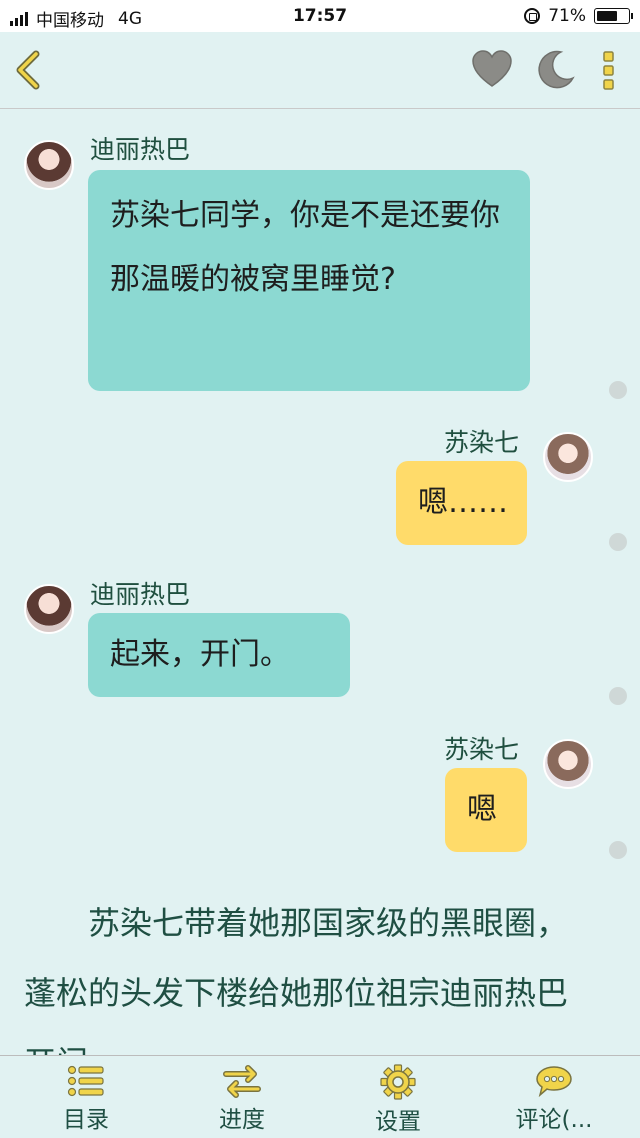 The width and height of the screenshot is (640, 1138). I want to click on tab-progress: 进度, so click(242, 1099).